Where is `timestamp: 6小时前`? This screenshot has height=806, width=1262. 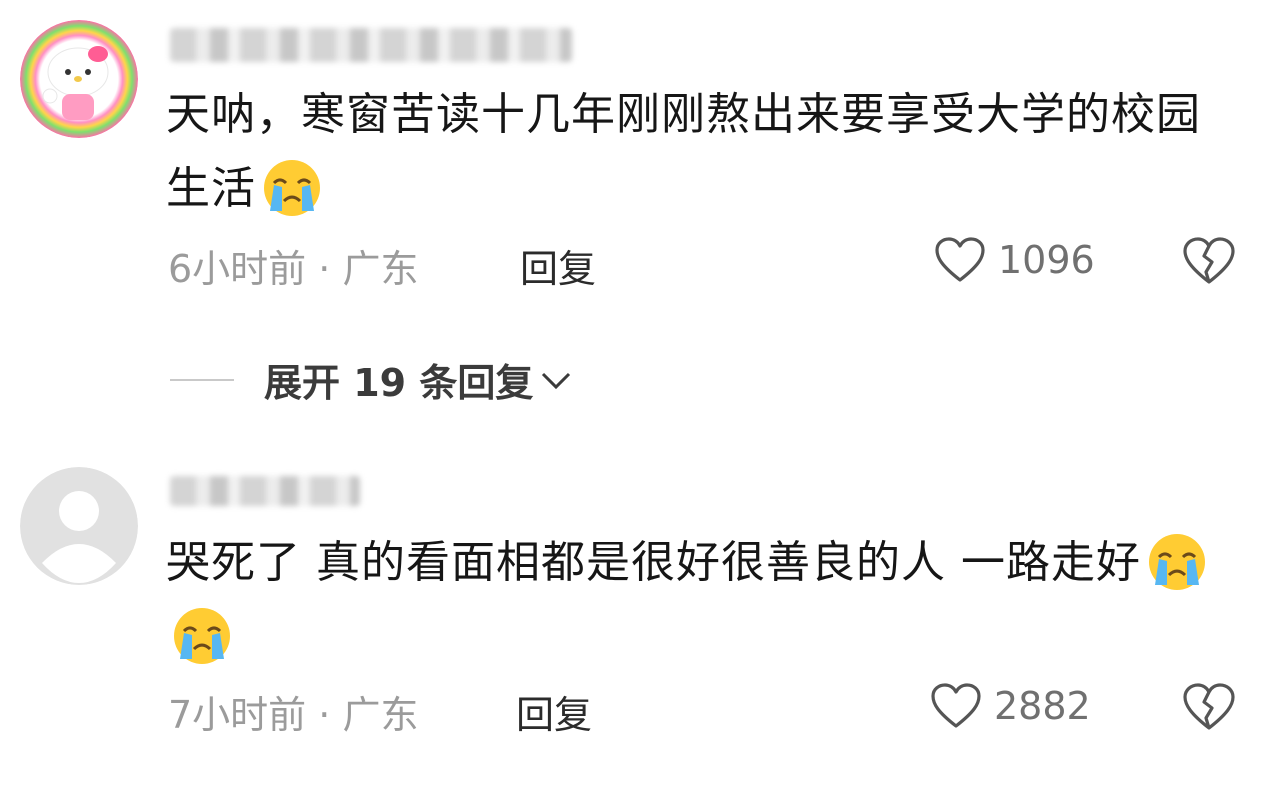 timestamp: 6小时前 is located at coordinates (237, 269).